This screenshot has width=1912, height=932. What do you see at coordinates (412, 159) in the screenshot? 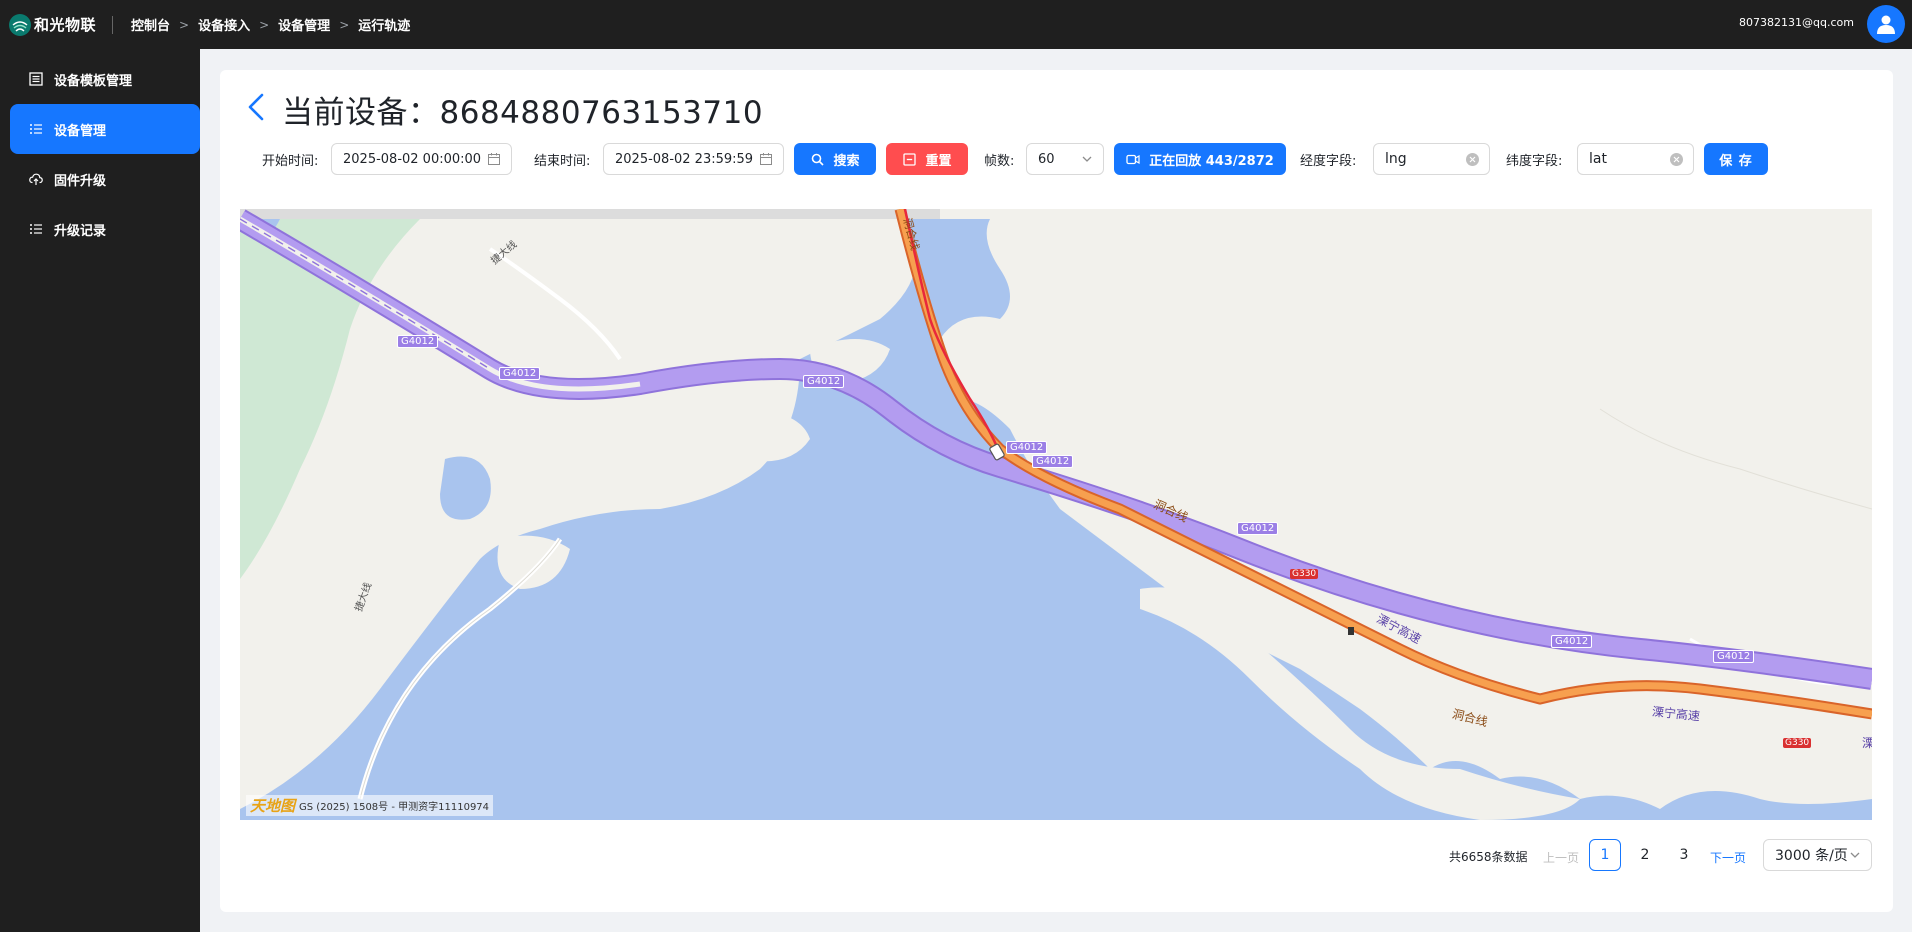
I see `start-time-value: 2025-08-02 00:00:00` at bounding box center [412, 159].